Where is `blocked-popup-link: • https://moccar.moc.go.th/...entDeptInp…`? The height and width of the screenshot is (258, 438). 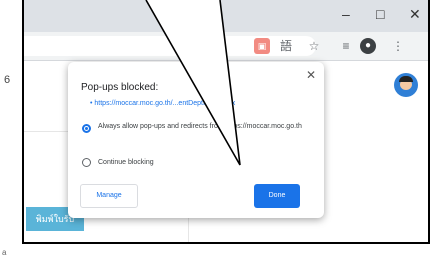
blocked-popup-link: • https://moccar.moc.go.th/...entDeptInp… is located at coordinates (162, 103).